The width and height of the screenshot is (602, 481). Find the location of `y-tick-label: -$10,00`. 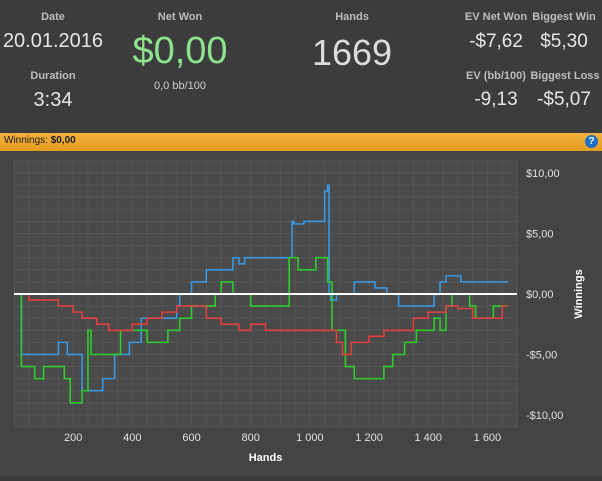

y-tick-label: -$10,00 is located at coordinates (544, 416).